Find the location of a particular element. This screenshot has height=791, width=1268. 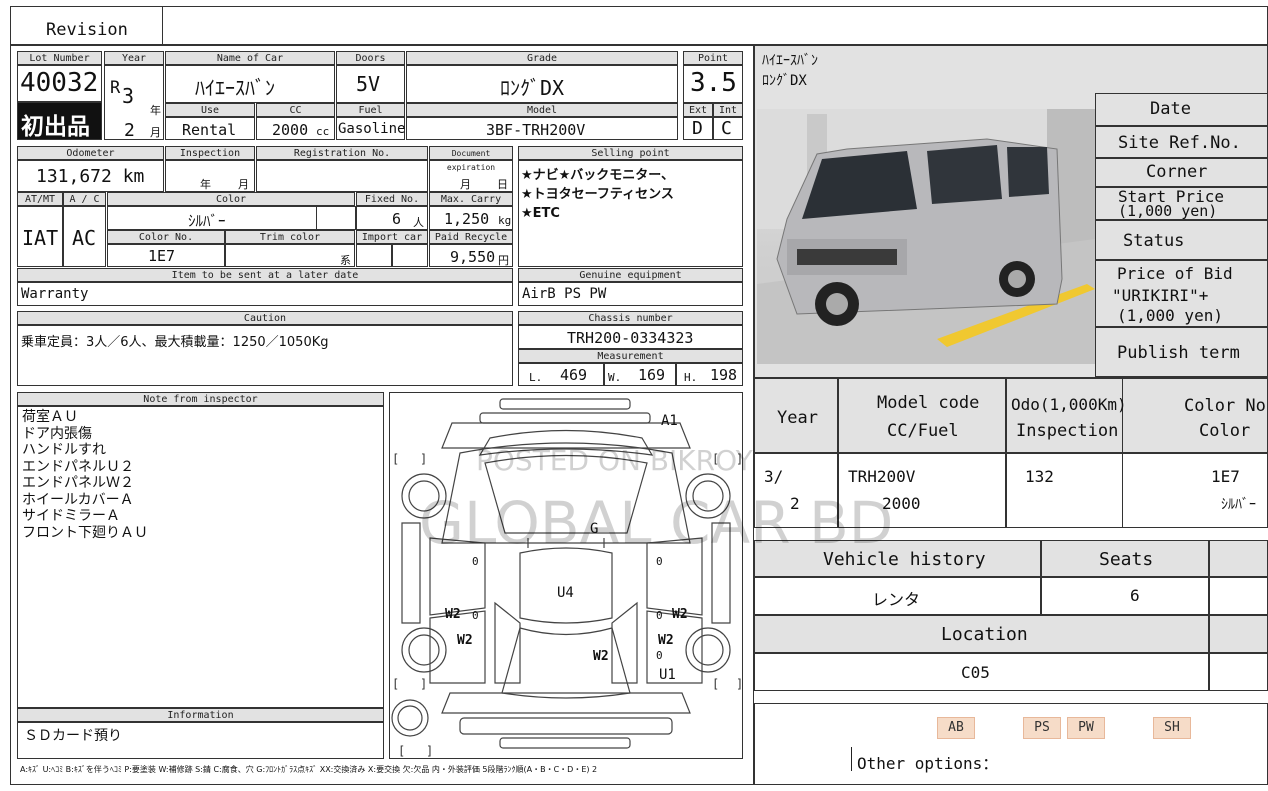

info-value: ＳＤカード預り is located at coordinates (73, 736).